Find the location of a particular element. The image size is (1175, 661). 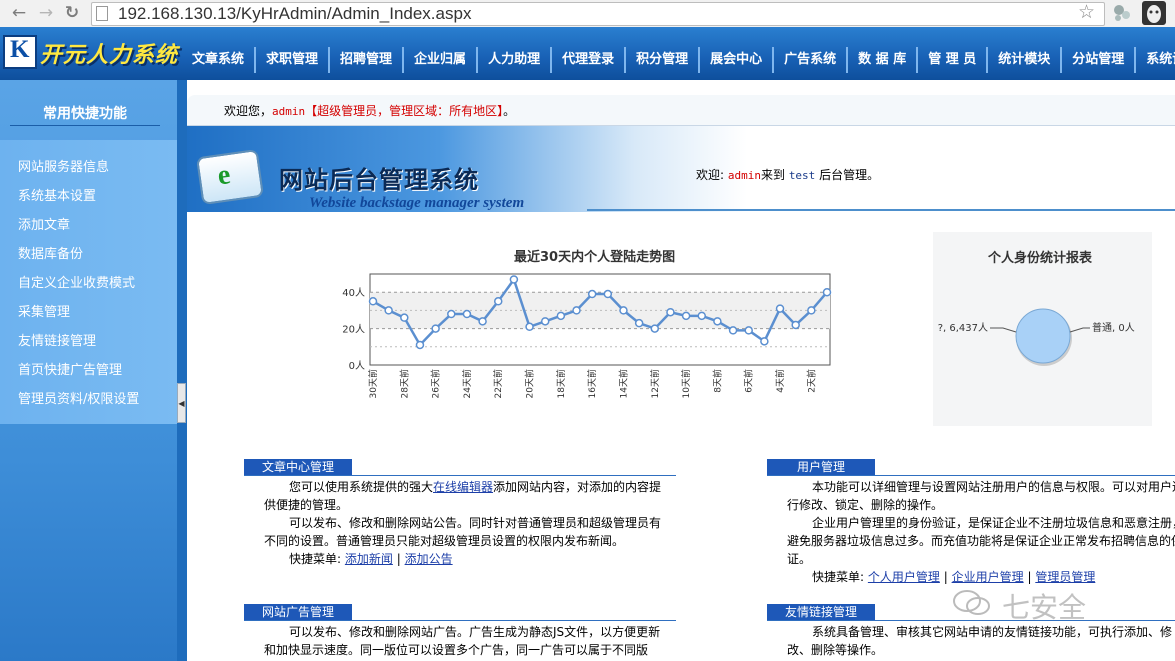

menu-item-recruitment: 招聘管理 is located at coordinates (365, 60).